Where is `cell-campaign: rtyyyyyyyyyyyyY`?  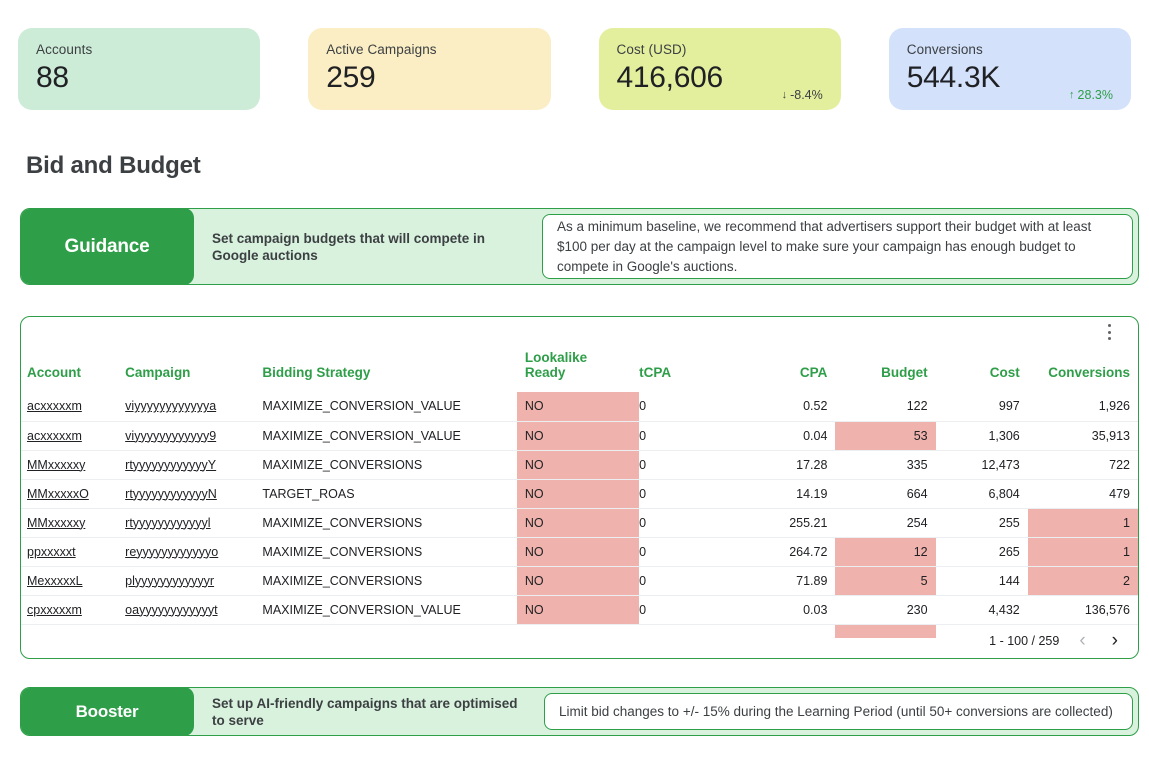 cell-campaign: rtyyyyyyyyyyyyY is located at coordinates (194, 465).